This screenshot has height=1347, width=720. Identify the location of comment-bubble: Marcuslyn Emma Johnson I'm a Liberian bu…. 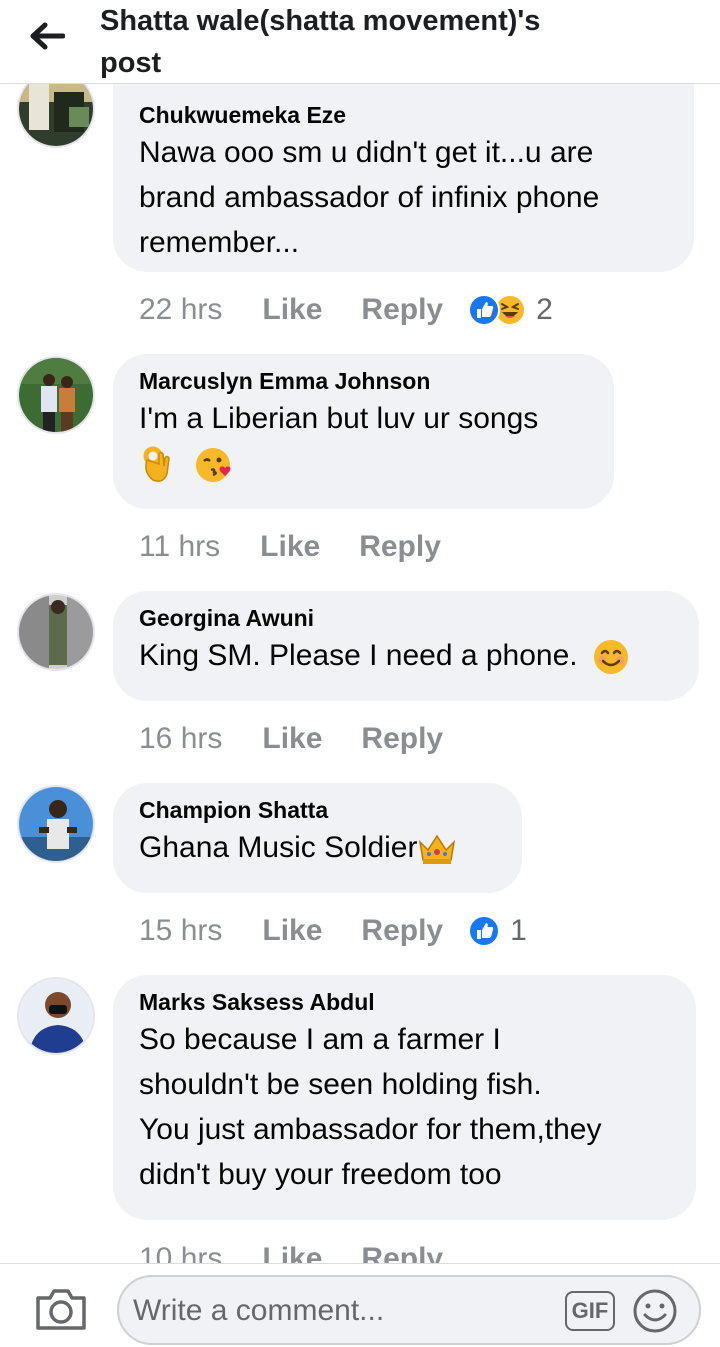
(363, 431).